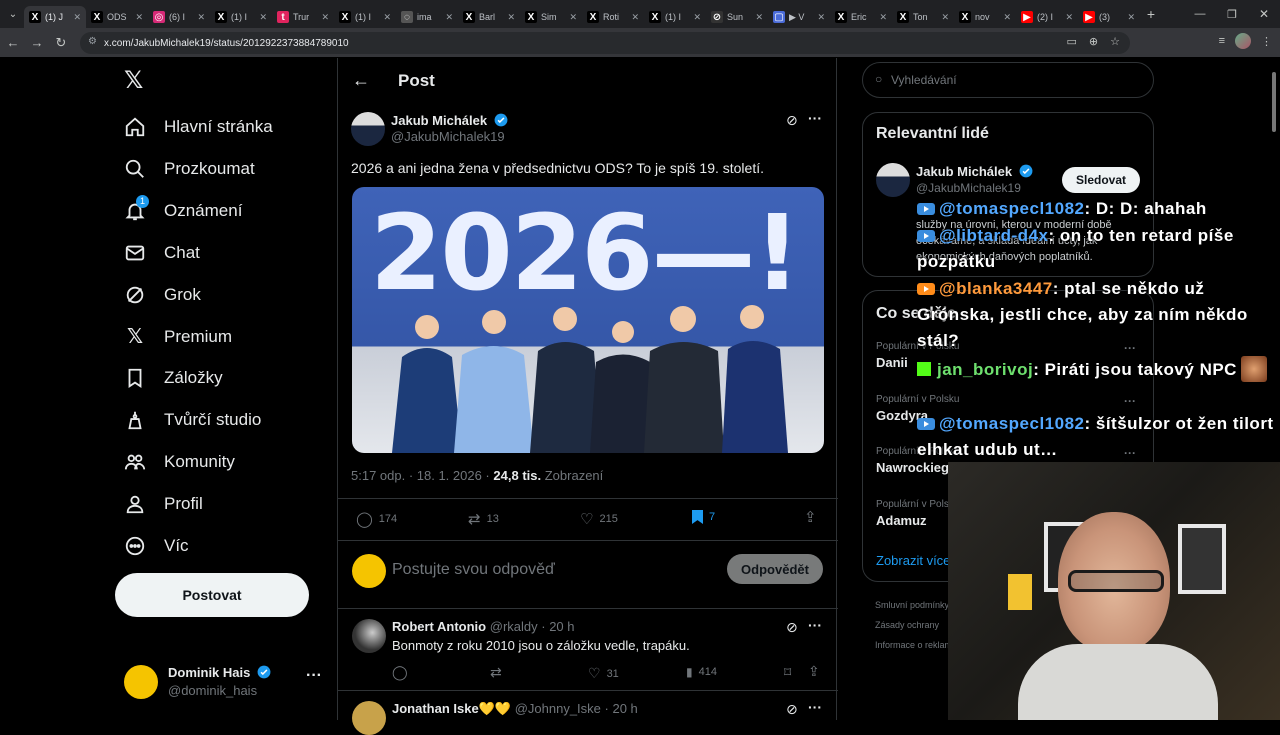  What do you see at coordinates (496, 672) in the screenshot?
I see `repost-icon: ⇄` at bounding box center [496, 672].